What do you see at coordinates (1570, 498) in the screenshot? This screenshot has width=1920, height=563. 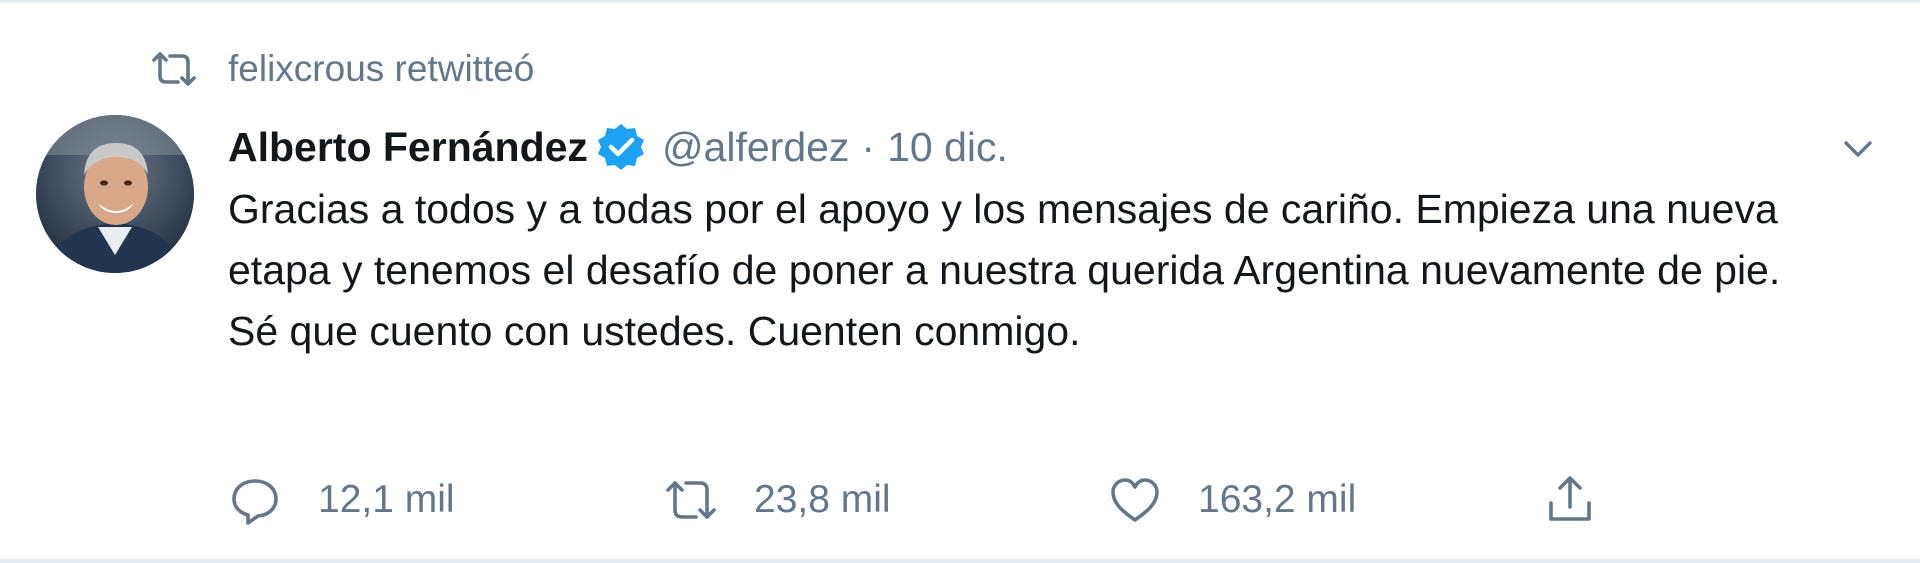 I see `share-icon` at bounding box center [1570, 498].